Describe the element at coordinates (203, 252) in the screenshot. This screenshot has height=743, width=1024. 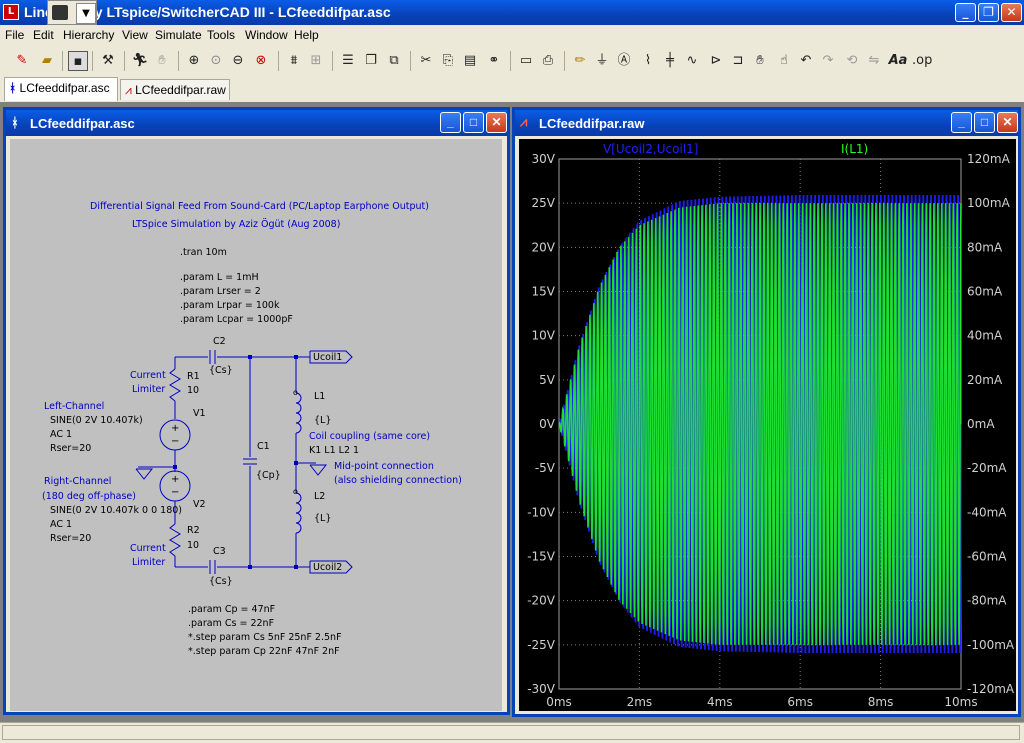
I see `tran-directive: .tran 10m` at that location.